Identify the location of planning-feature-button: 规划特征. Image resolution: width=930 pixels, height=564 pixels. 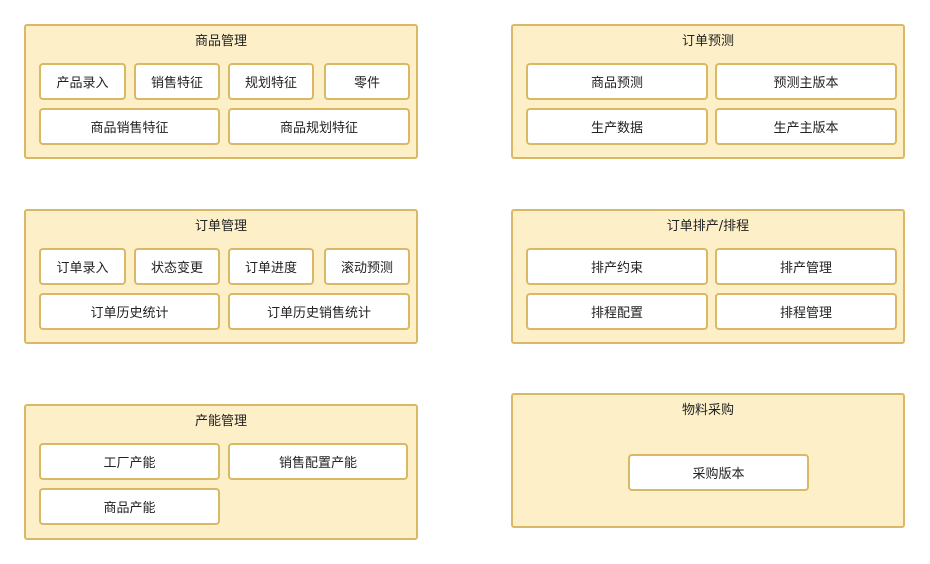
(271, 81).